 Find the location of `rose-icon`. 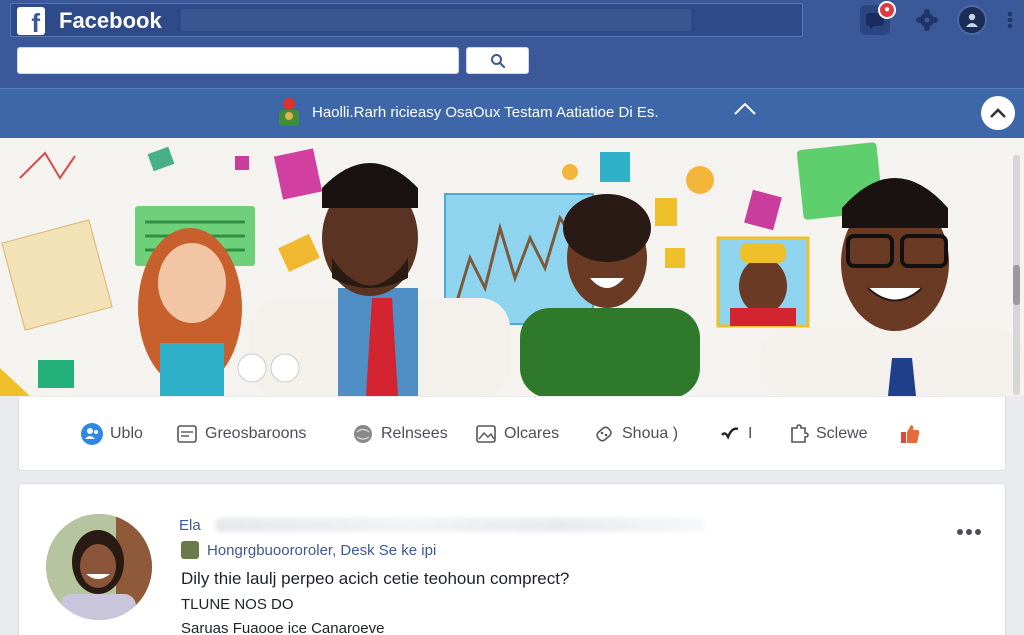

rose-icon is located at coordinates (289, 112).